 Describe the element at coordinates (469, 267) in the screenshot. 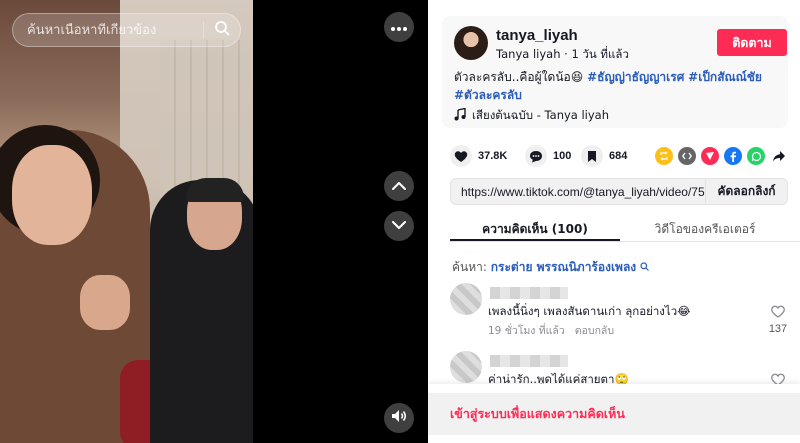

I see `search-suggestion-prefix: ค้นหา:` at that location.